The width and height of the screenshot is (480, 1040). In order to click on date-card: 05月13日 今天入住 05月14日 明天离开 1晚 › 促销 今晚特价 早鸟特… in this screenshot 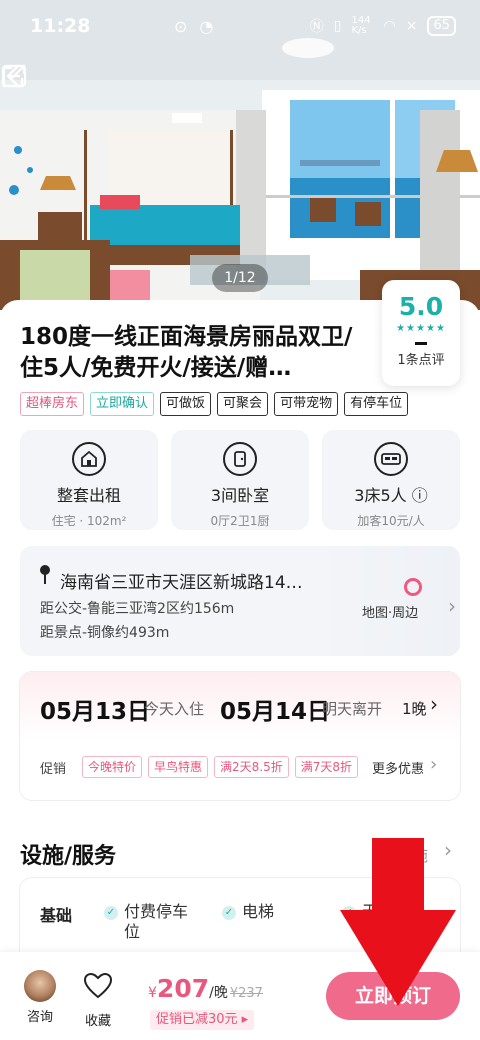, I will do `click(240, 736)`.